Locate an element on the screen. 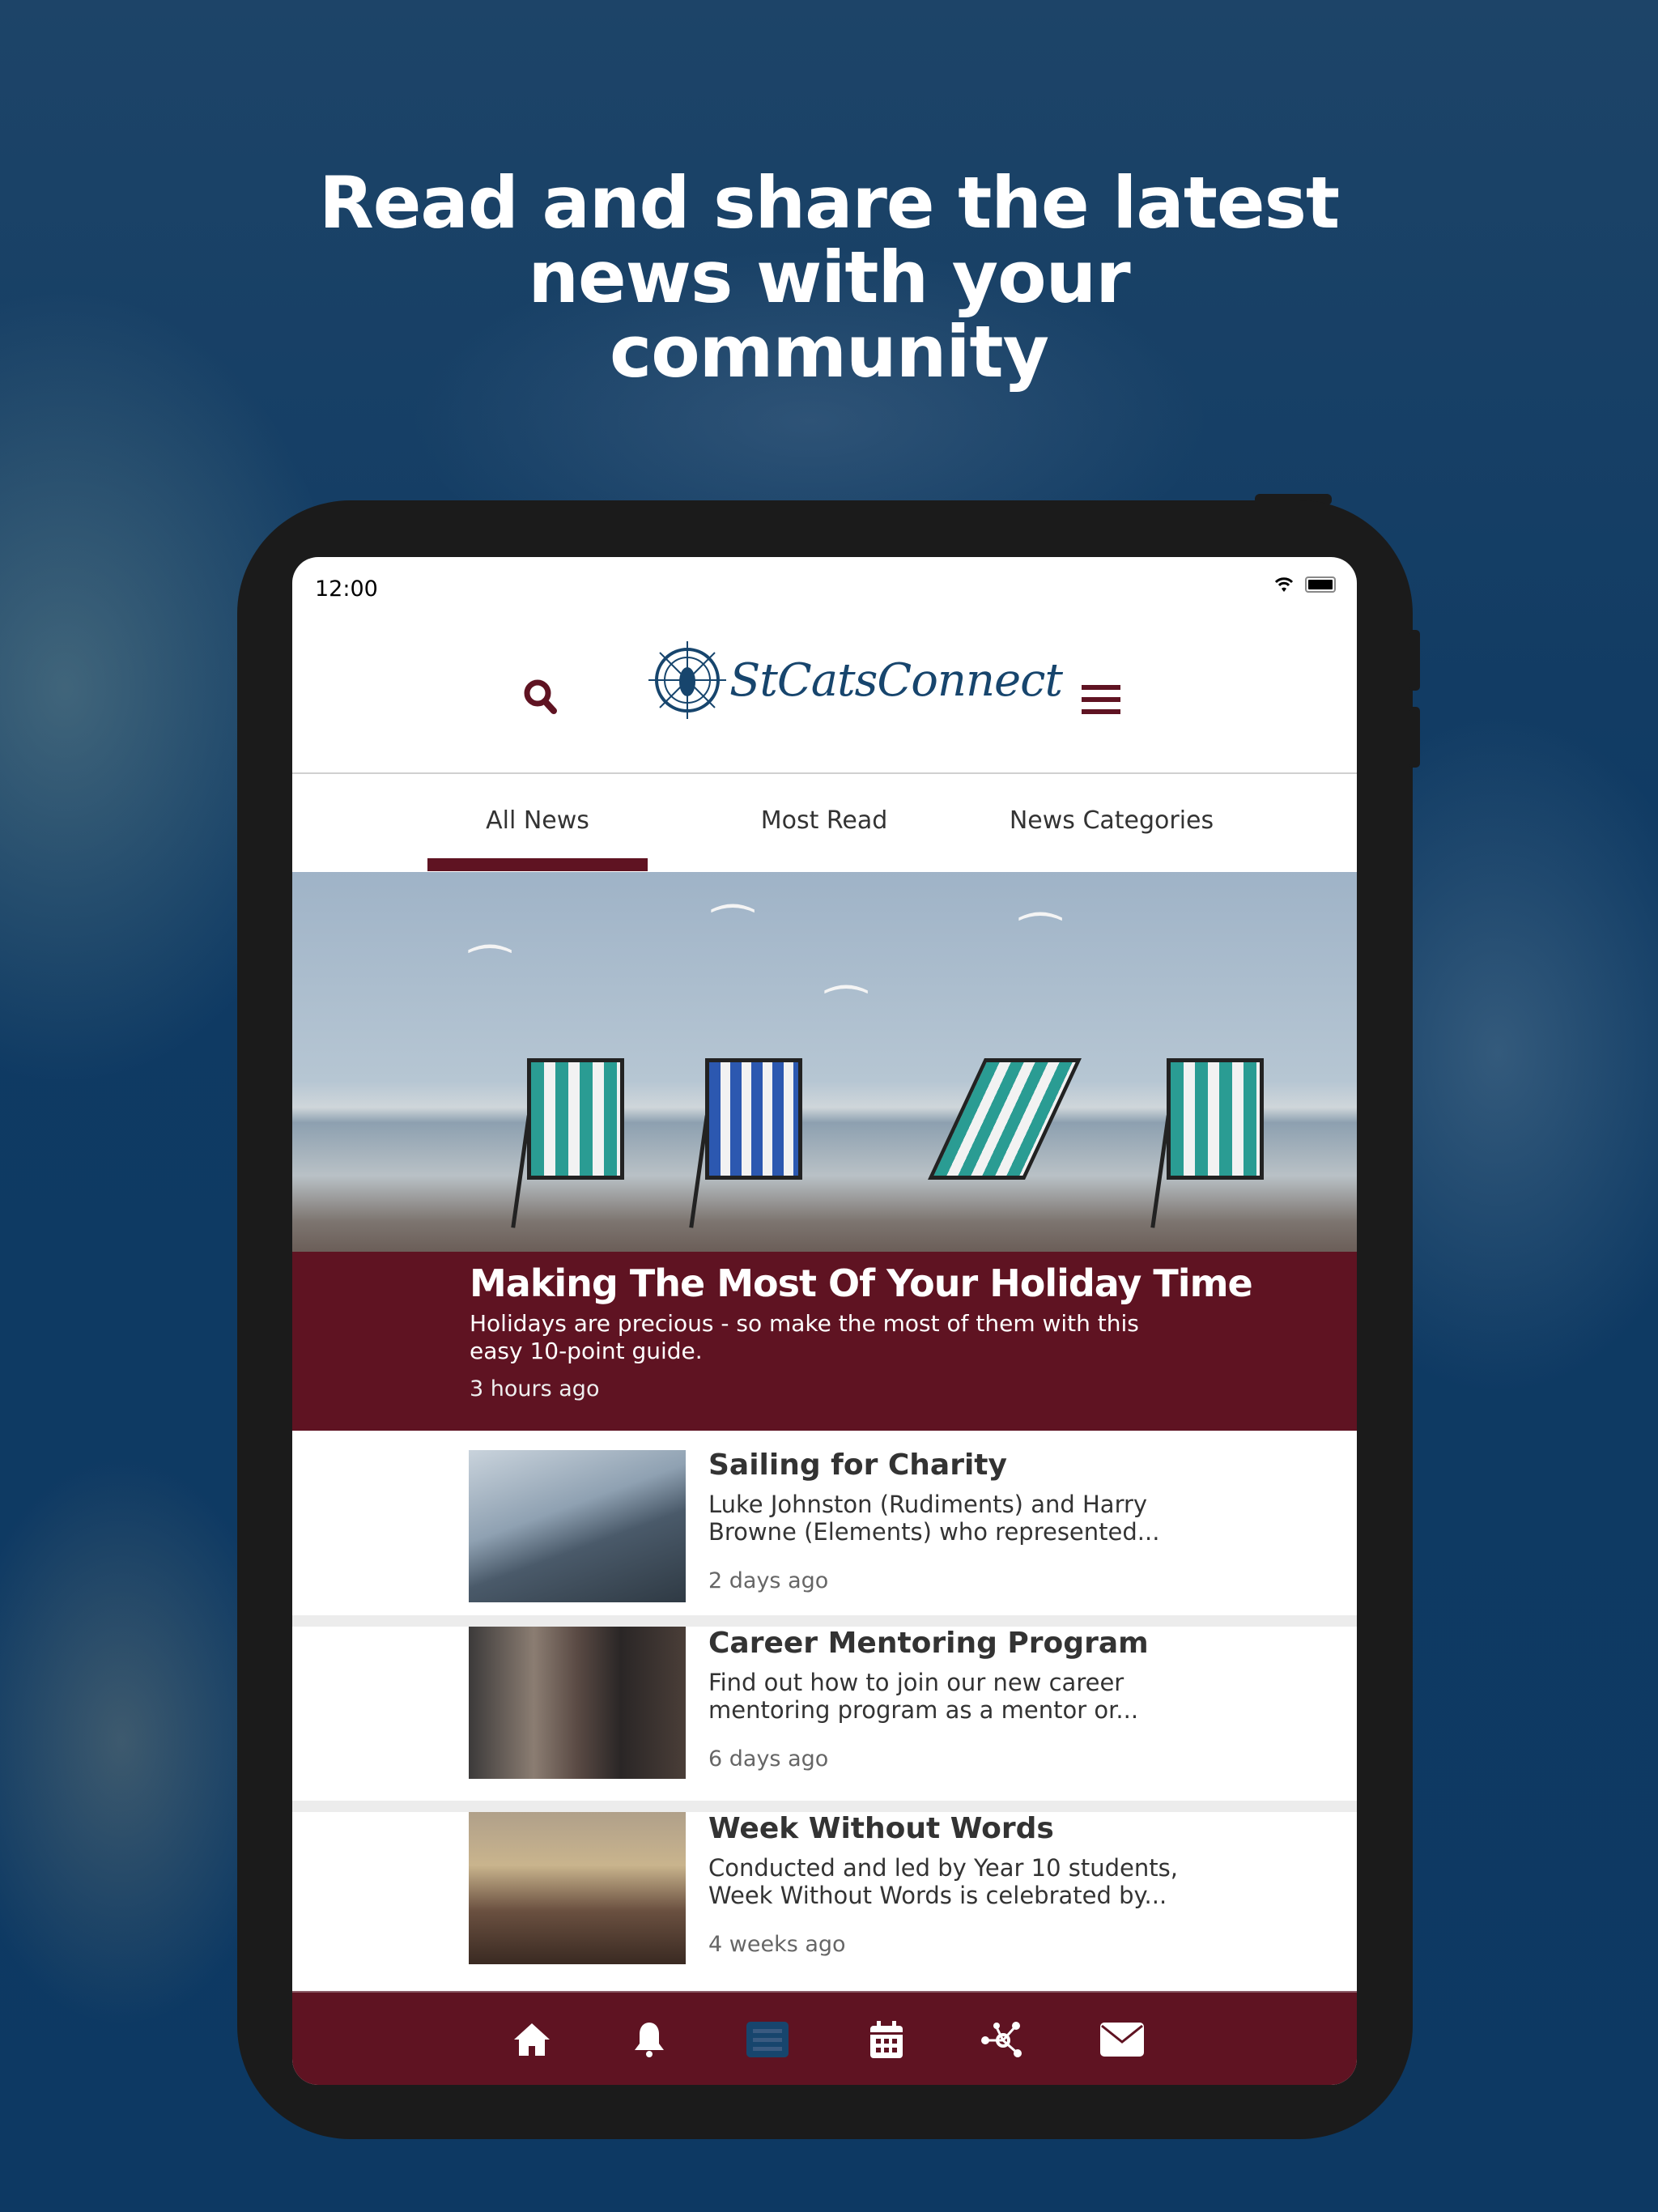 This screenshot has height=2212, width=1658. envelope-icon is located at coordinates (1122, 2040).